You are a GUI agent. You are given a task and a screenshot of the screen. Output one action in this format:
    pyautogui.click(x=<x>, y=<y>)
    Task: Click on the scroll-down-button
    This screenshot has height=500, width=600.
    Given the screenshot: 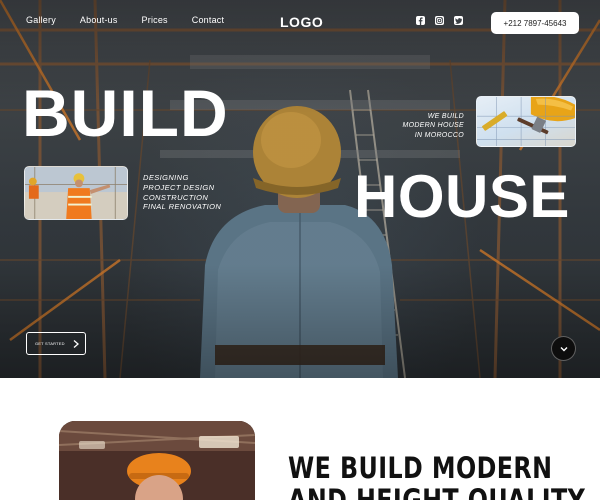 What is the action you would take?
    pyautogui.click(x=563, y=348)
    